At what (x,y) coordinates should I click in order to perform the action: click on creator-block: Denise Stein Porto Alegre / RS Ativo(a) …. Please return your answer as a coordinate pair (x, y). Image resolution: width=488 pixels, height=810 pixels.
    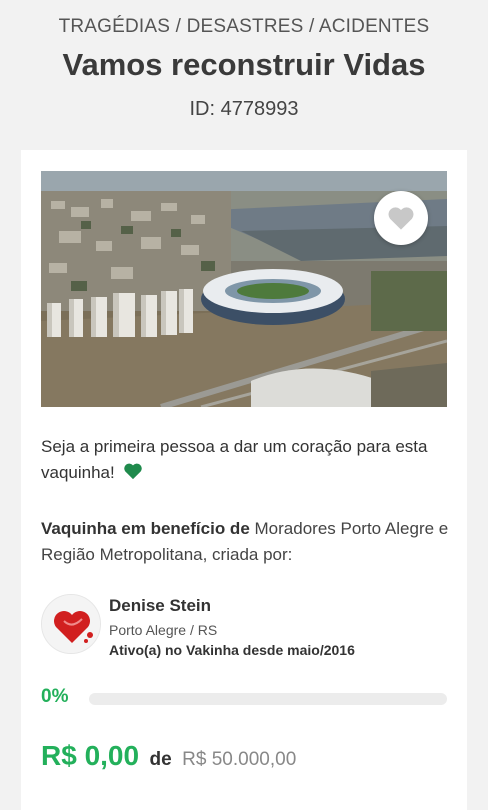
    Looking at the image, I should click on (246, 625).